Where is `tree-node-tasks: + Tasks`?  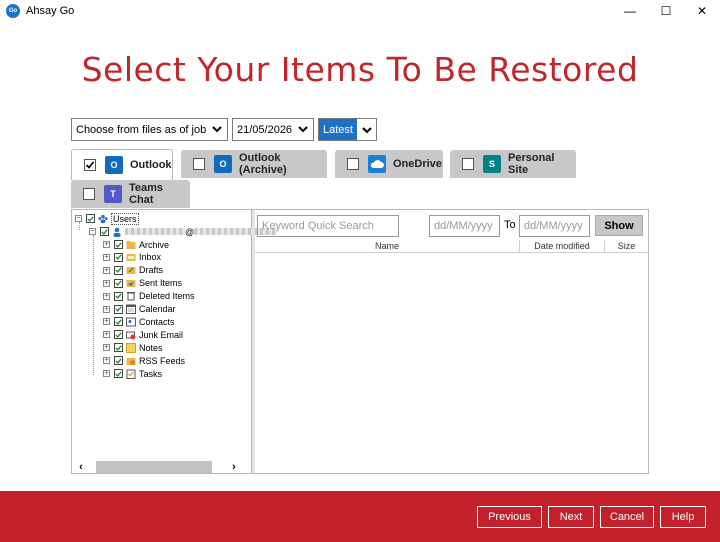
tree-node-tasks: + Tasks is located at coordinates (132, 373).